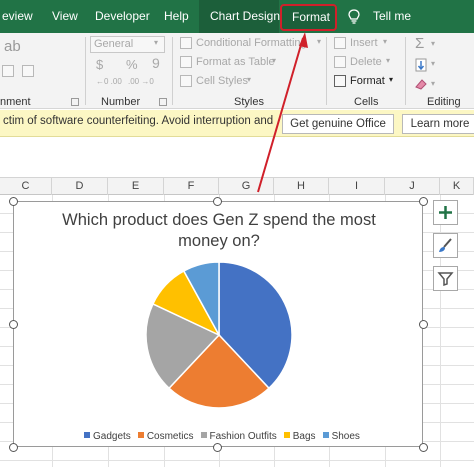 This screenshot has height=467, width=474. I want to click on tab-format: Format, so click(308, 17).